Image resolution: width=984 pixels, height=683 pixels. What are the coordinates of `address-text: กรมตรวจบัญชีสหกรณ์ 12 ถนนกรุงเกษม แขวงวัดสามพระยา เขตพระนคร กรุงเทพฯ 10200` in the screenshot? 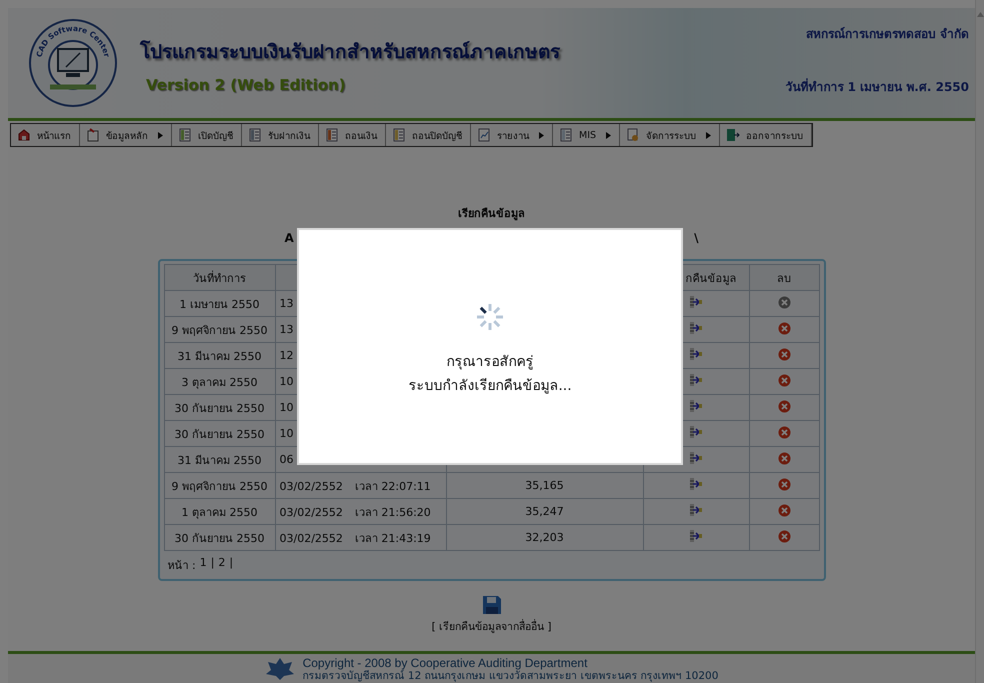 It's located at (510, 676).